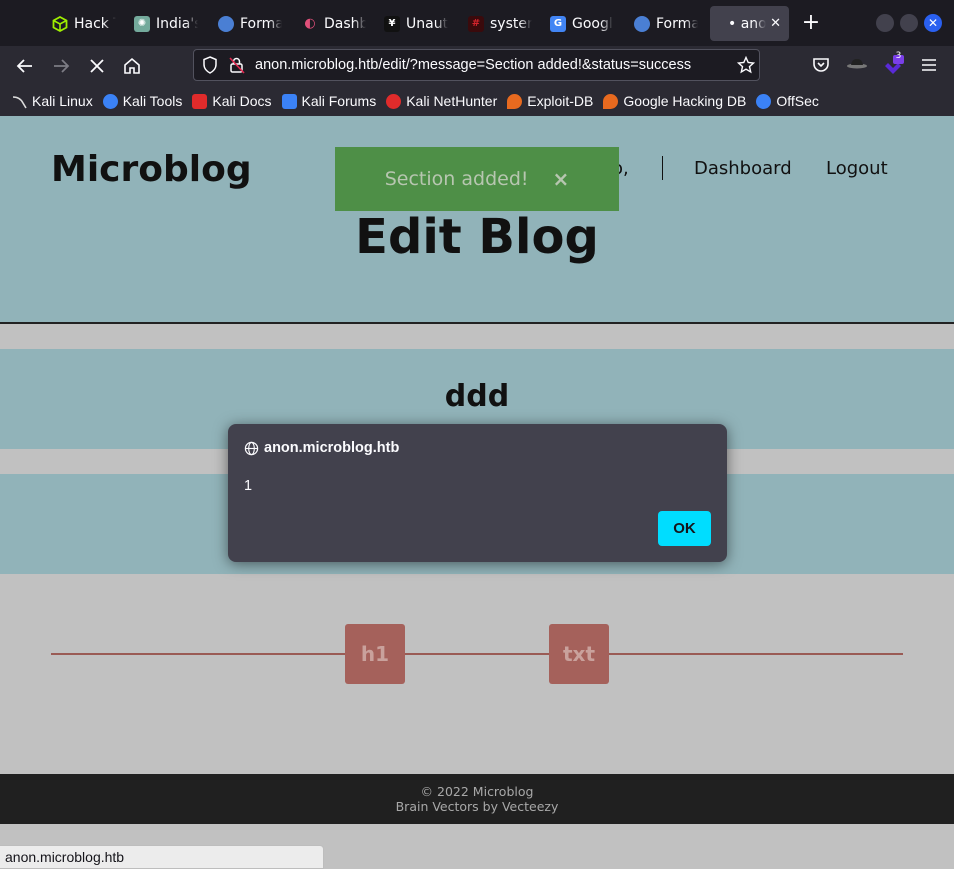 This screenshot has width=954, height=869. I want to click on bookmark-kali-linux: Kali Linux, so click(52, 101).